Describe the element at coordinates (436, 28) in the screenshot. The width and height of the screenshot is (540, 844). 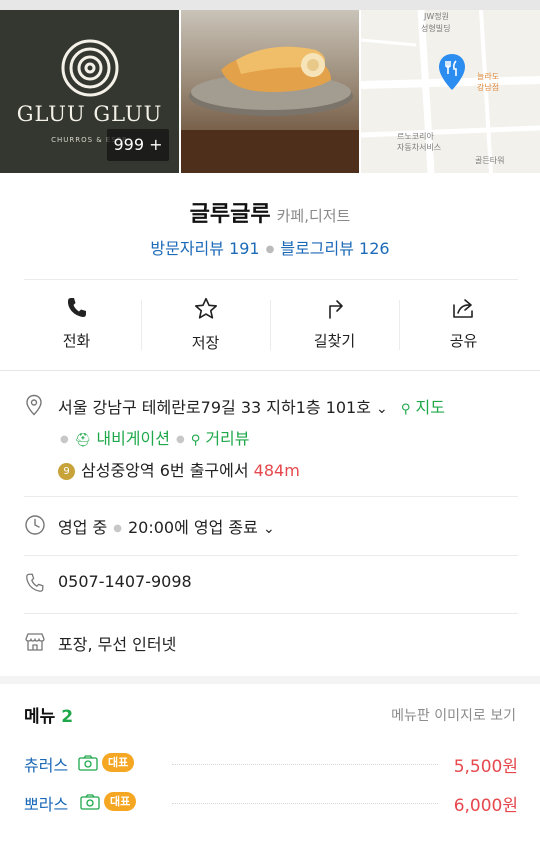
I see `map-label: 성형빌딩` at that location.